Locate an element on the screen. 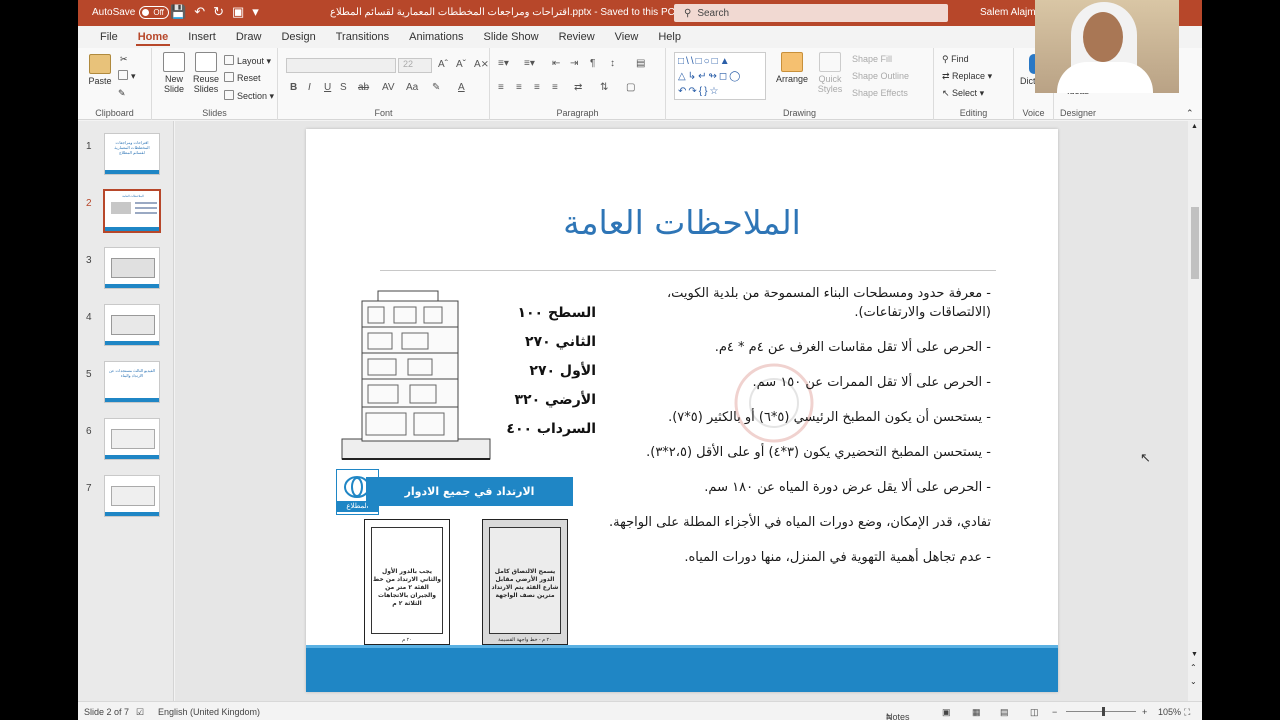 The image size is (1280, 720). zoom-level: 105% is located at coordinates (1169, 712).